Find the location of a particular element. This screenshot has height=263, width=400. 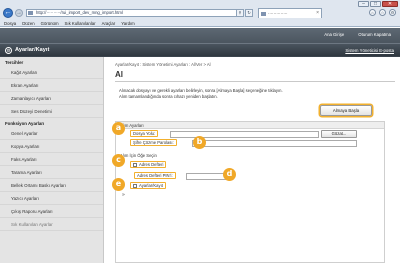

sidebar-item-fax: Faks Ayarları is located at coordinates (51, 159).